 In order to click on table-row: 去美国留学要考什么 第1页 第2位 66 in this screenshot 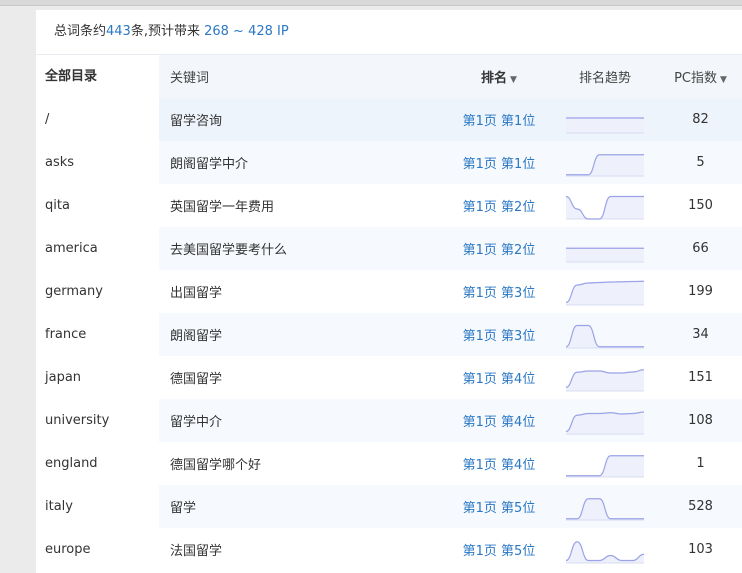, I will do `click(450, 248)`.